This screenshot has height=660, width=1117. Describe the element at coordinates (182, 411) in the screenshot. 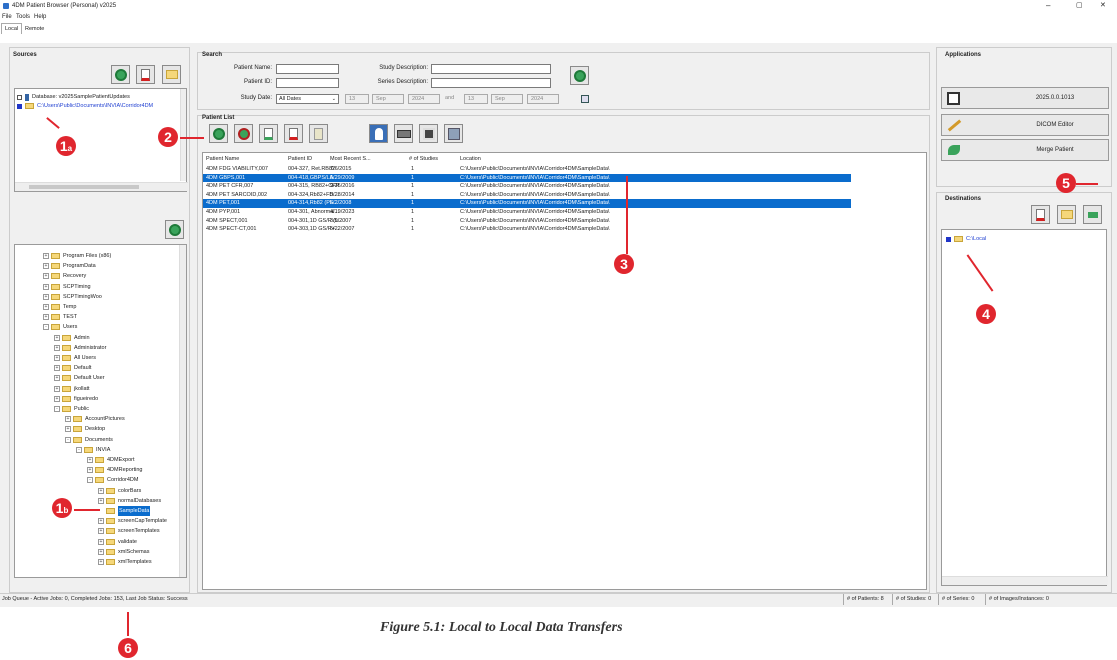

I see `tree-scrollbar` at that location.